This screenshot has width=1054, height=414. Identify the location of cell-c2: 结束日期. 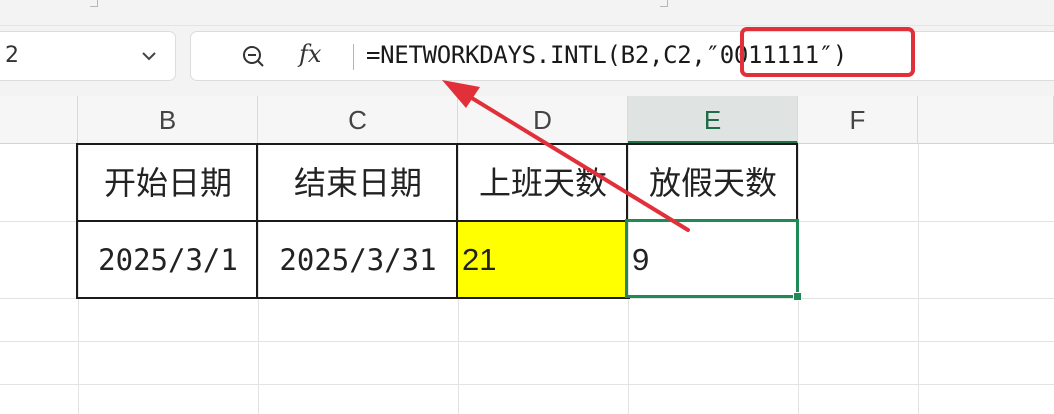
(358, 183).